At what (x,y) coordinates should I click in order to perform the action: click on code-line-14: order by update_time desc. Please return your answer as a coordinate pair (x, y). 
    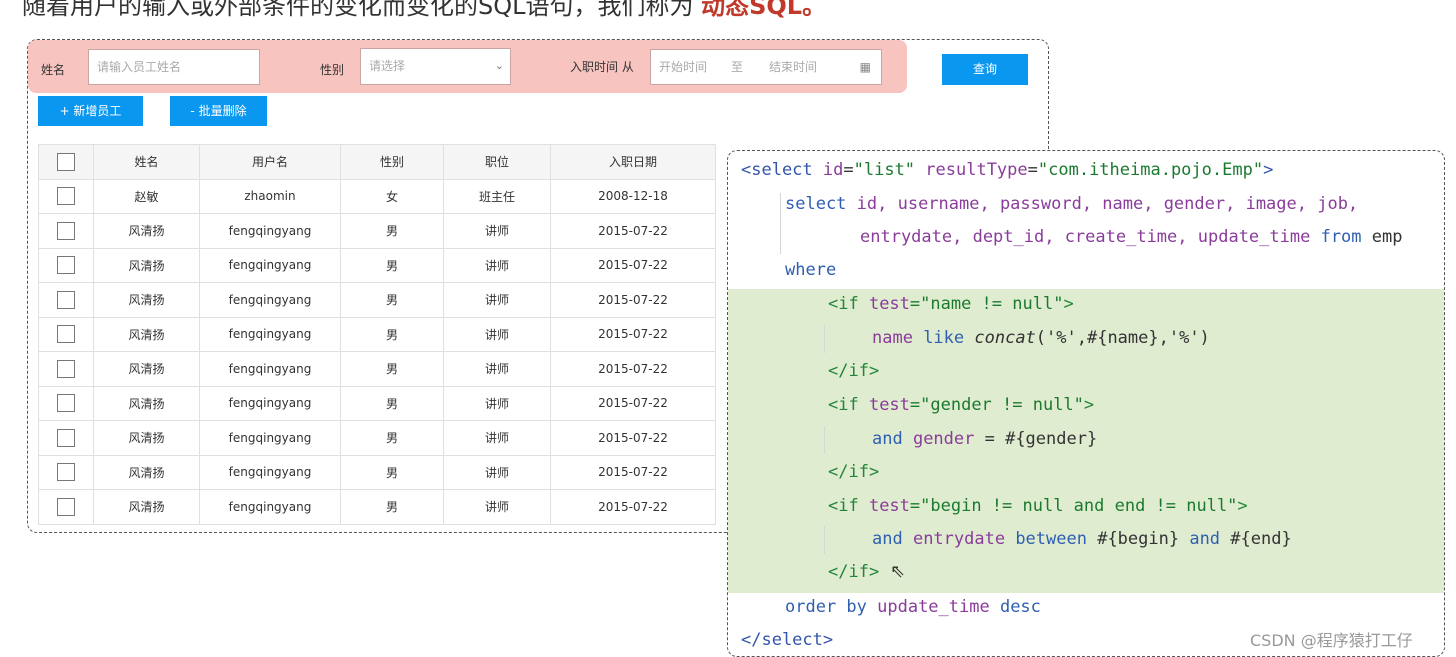
    Looking at the image, I should click on (913, 607).